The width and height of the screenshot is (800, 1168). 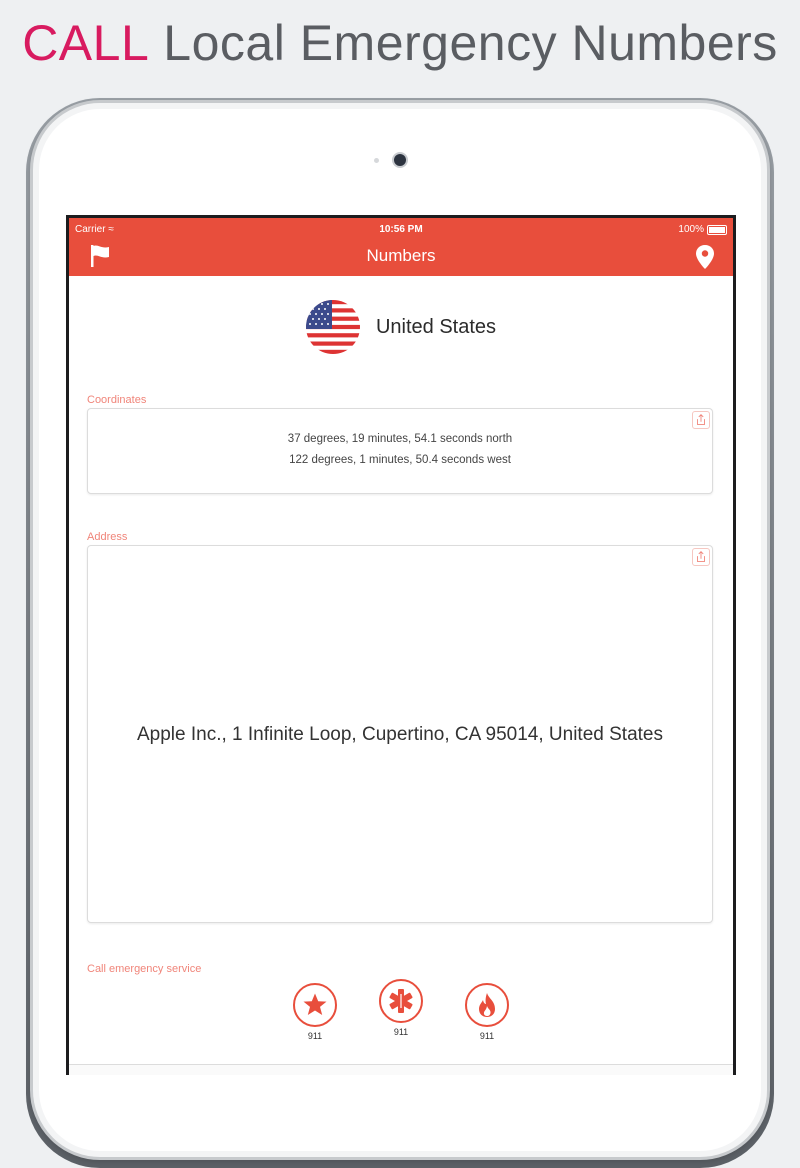 What do you see at coordinates (117, 400) in the screenshot?
I see `coordinates-label: Coordinates` at bounding box center [117, 400].